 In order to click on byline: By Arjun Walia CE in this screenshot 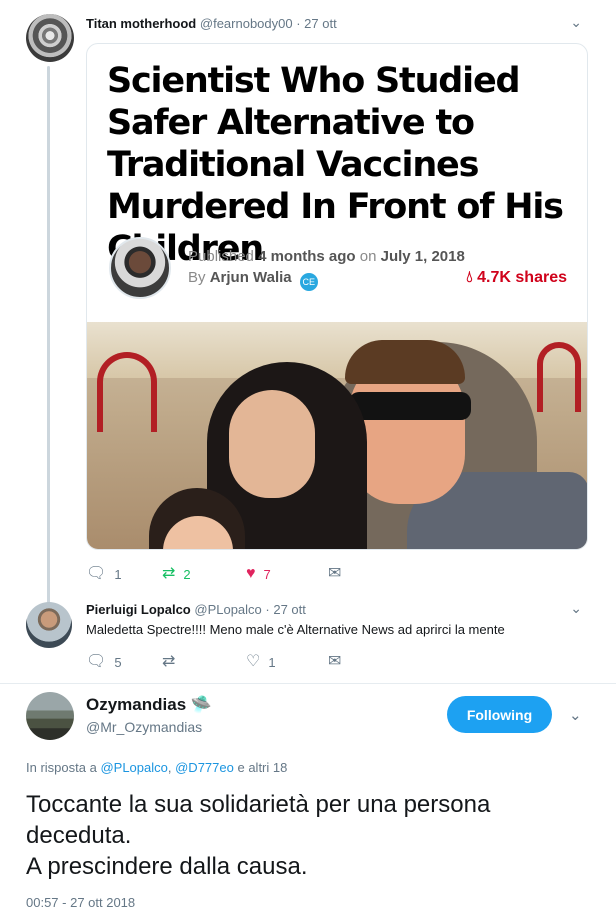, I will do `click(253, 280)`.